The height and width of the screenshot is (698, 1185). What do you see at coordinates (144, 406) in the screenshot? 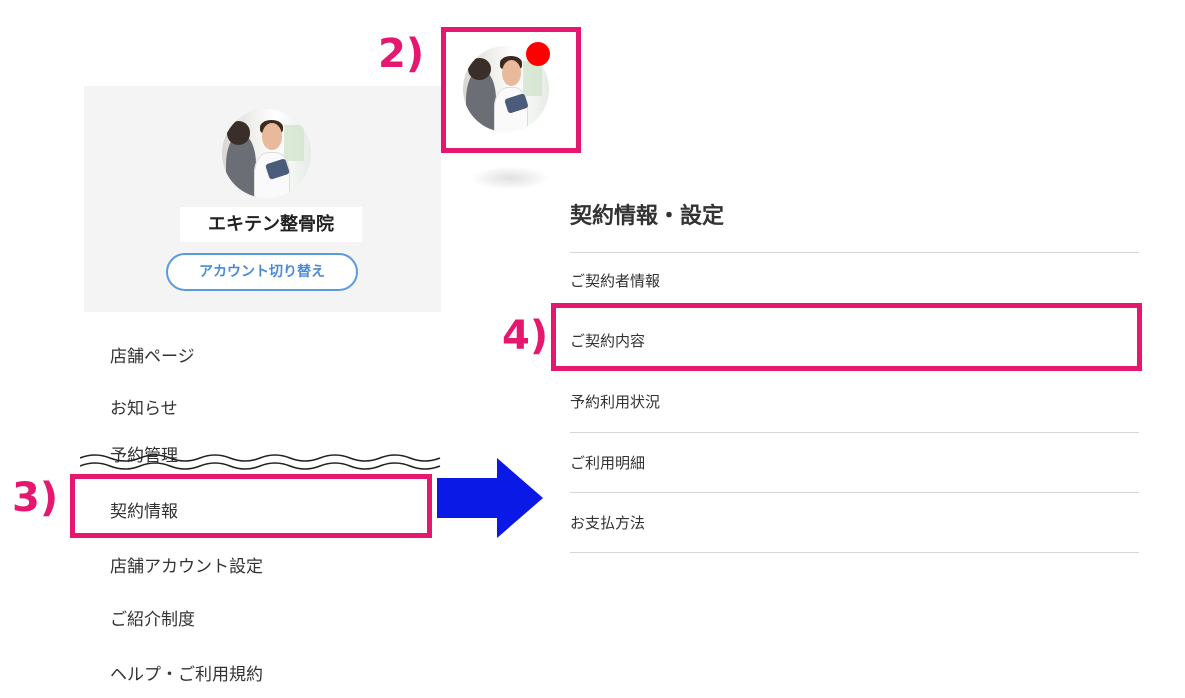
I see `sidebar-item-news: お知らせ` at bounding box center [144, 406].